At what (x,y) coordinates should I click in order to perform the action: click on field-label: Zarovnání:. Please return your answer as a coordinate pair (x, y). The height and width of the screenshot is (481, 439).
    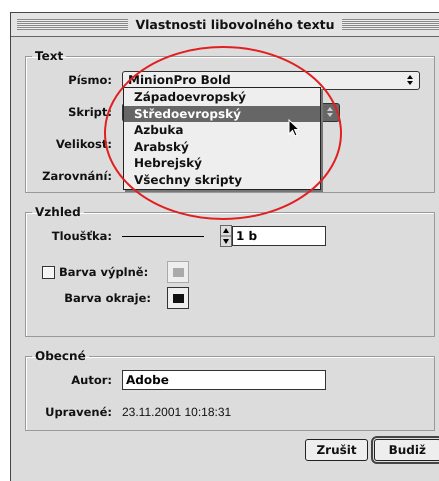
    Looking at the image, I should click on (76, 176).